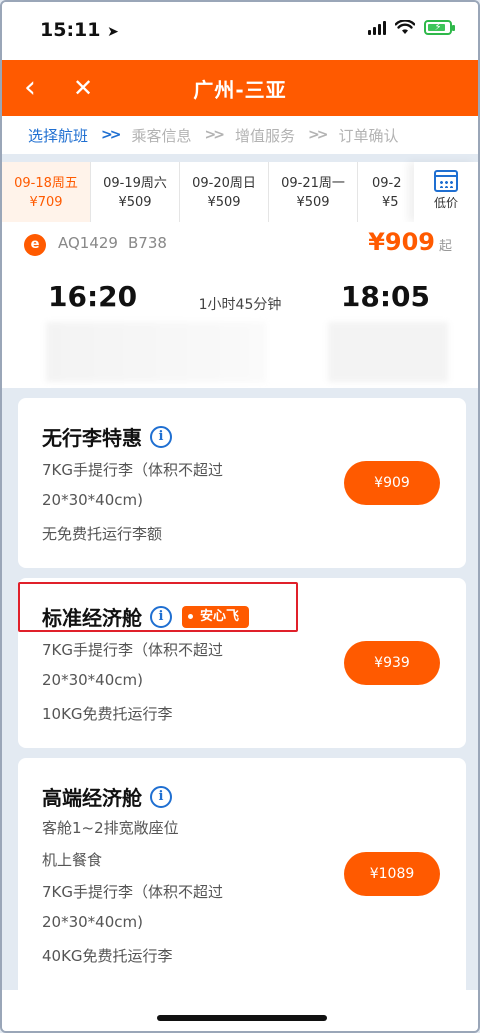 The image size is (480, 1033). I want to click on nav-bar: ‹ ✕ 广州-三亚, so click(240, 88).